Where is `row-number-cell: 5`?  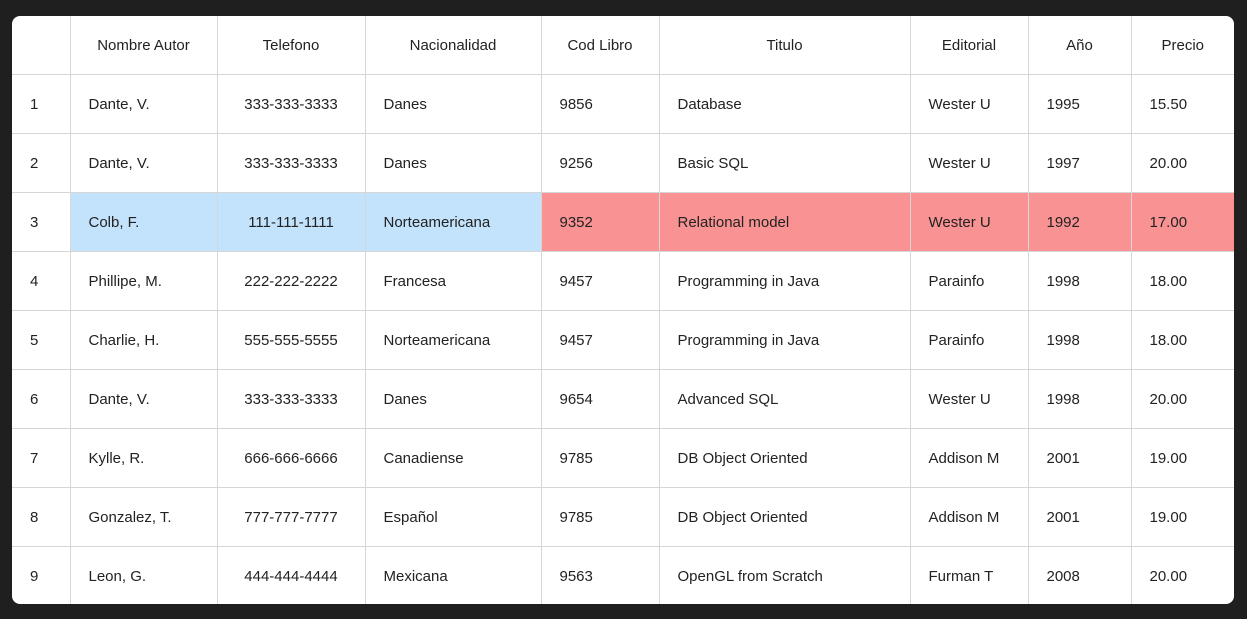 row-number-cell: 5 is located at coordinates (41, 340).